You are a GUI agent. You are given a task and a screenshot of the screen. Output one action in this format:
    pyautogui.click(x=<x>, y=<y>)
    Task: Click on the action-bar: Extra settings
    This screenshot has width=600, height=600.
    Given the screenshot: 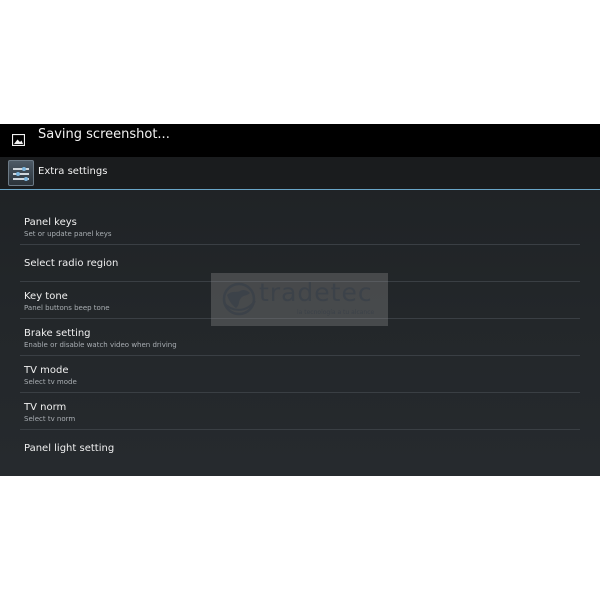 What is the action you would take?
    pyautogui.click(x=300, y=173)
    